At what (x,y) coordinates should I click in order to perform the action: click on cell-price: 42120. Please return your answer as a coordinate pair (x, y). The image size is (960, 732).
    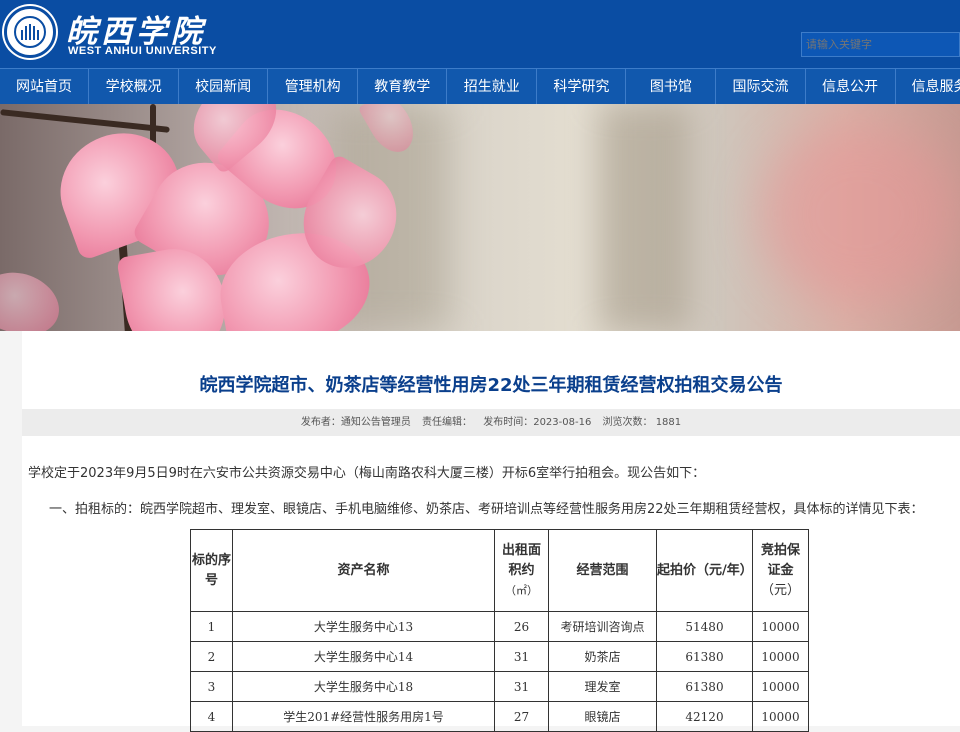
    Looking at the image, I should click on (704, 716).